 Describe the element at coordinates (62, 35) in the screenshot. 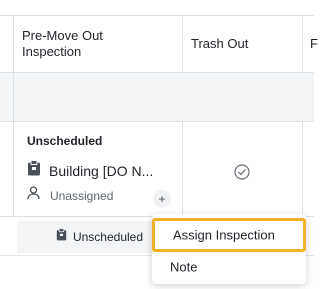

I see `header-line-1: Pre-Move Out` at that location.